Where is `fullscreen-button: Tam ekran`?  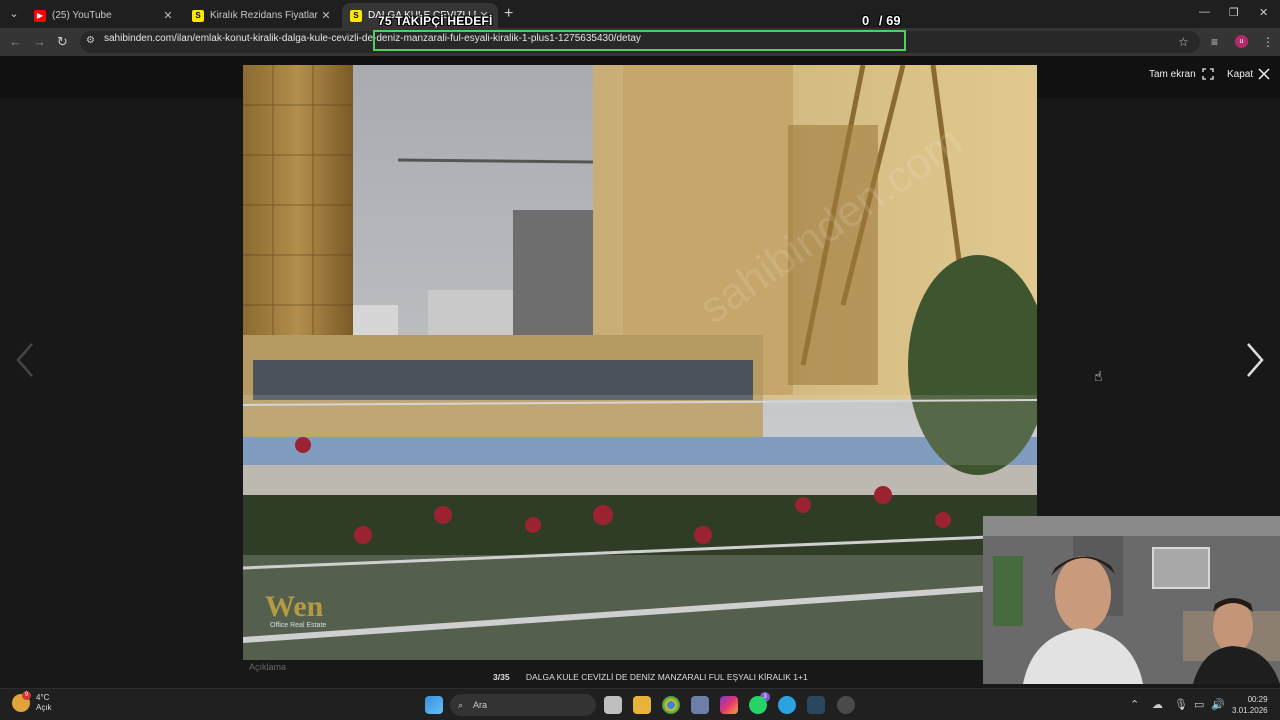
fullscreen-button: Tam ekran is located at coordinates (1181, 74).